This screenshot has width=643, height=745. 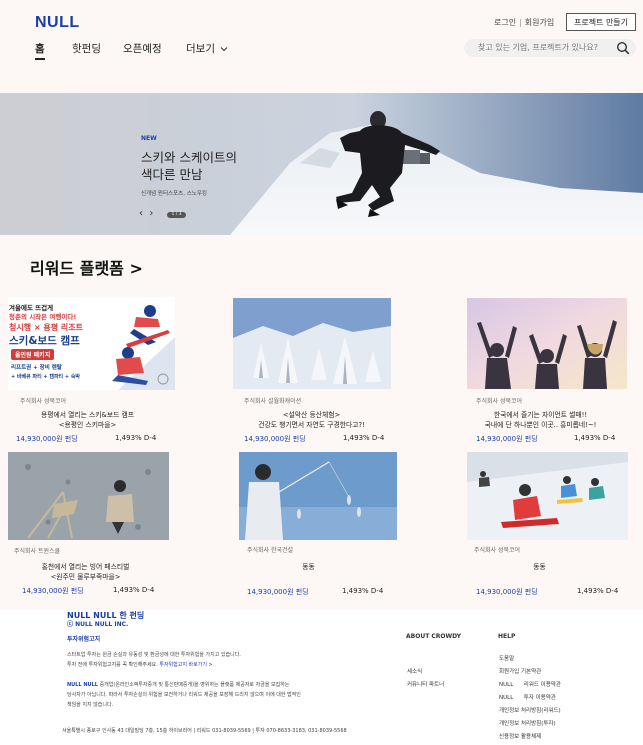 I want to click on poster-line3: 청시행 × 용평 리조트, so click(x=46, y=327).